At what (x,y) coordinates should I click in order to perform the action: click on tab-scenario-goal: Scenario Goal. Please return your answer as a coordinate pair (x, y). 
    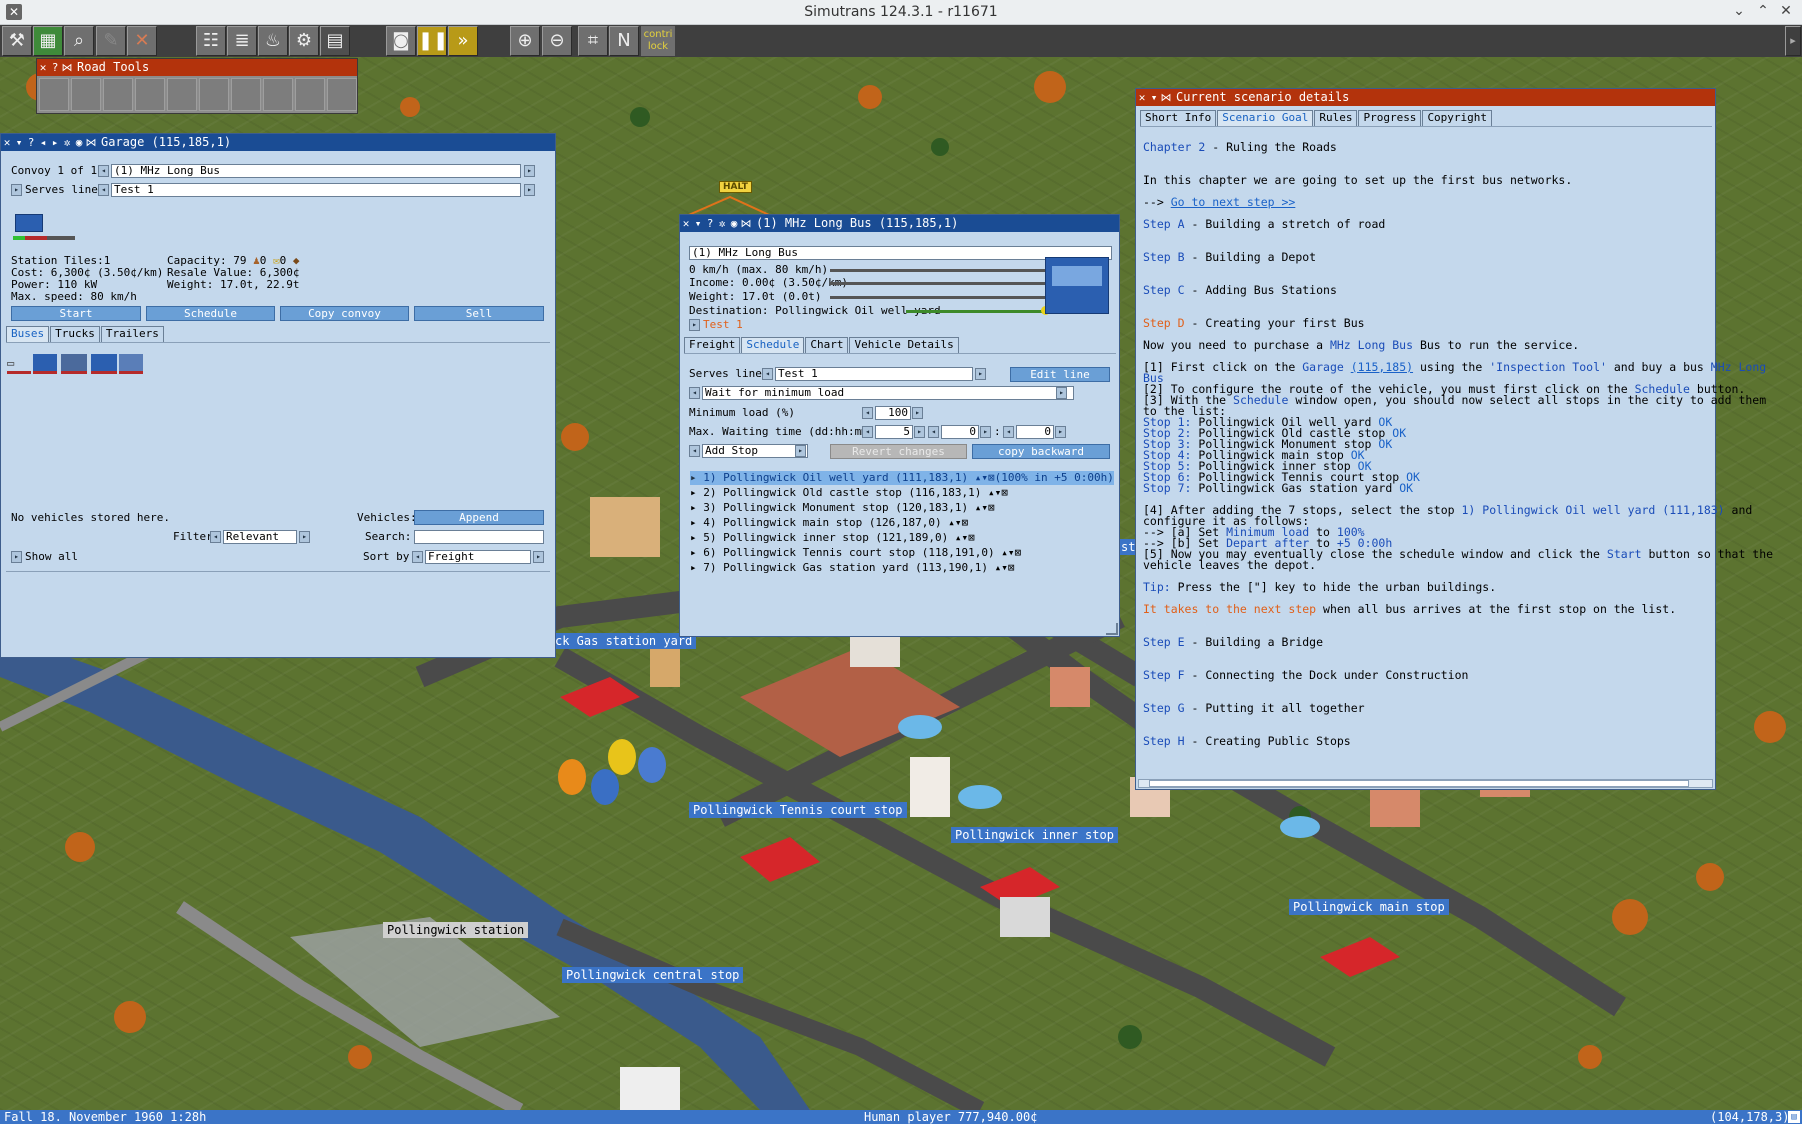
    Looking at the image, I should click on (1265, 118).